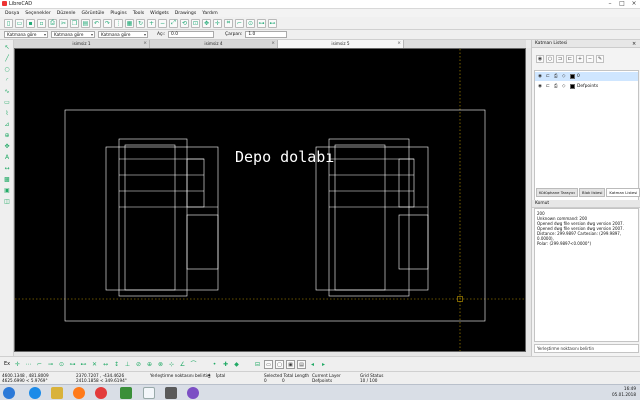  What do you see at coordinates (7, 124) in the screenshot?
I see `measure-tool-icon: ⊿` at bounding box center [7, 124].